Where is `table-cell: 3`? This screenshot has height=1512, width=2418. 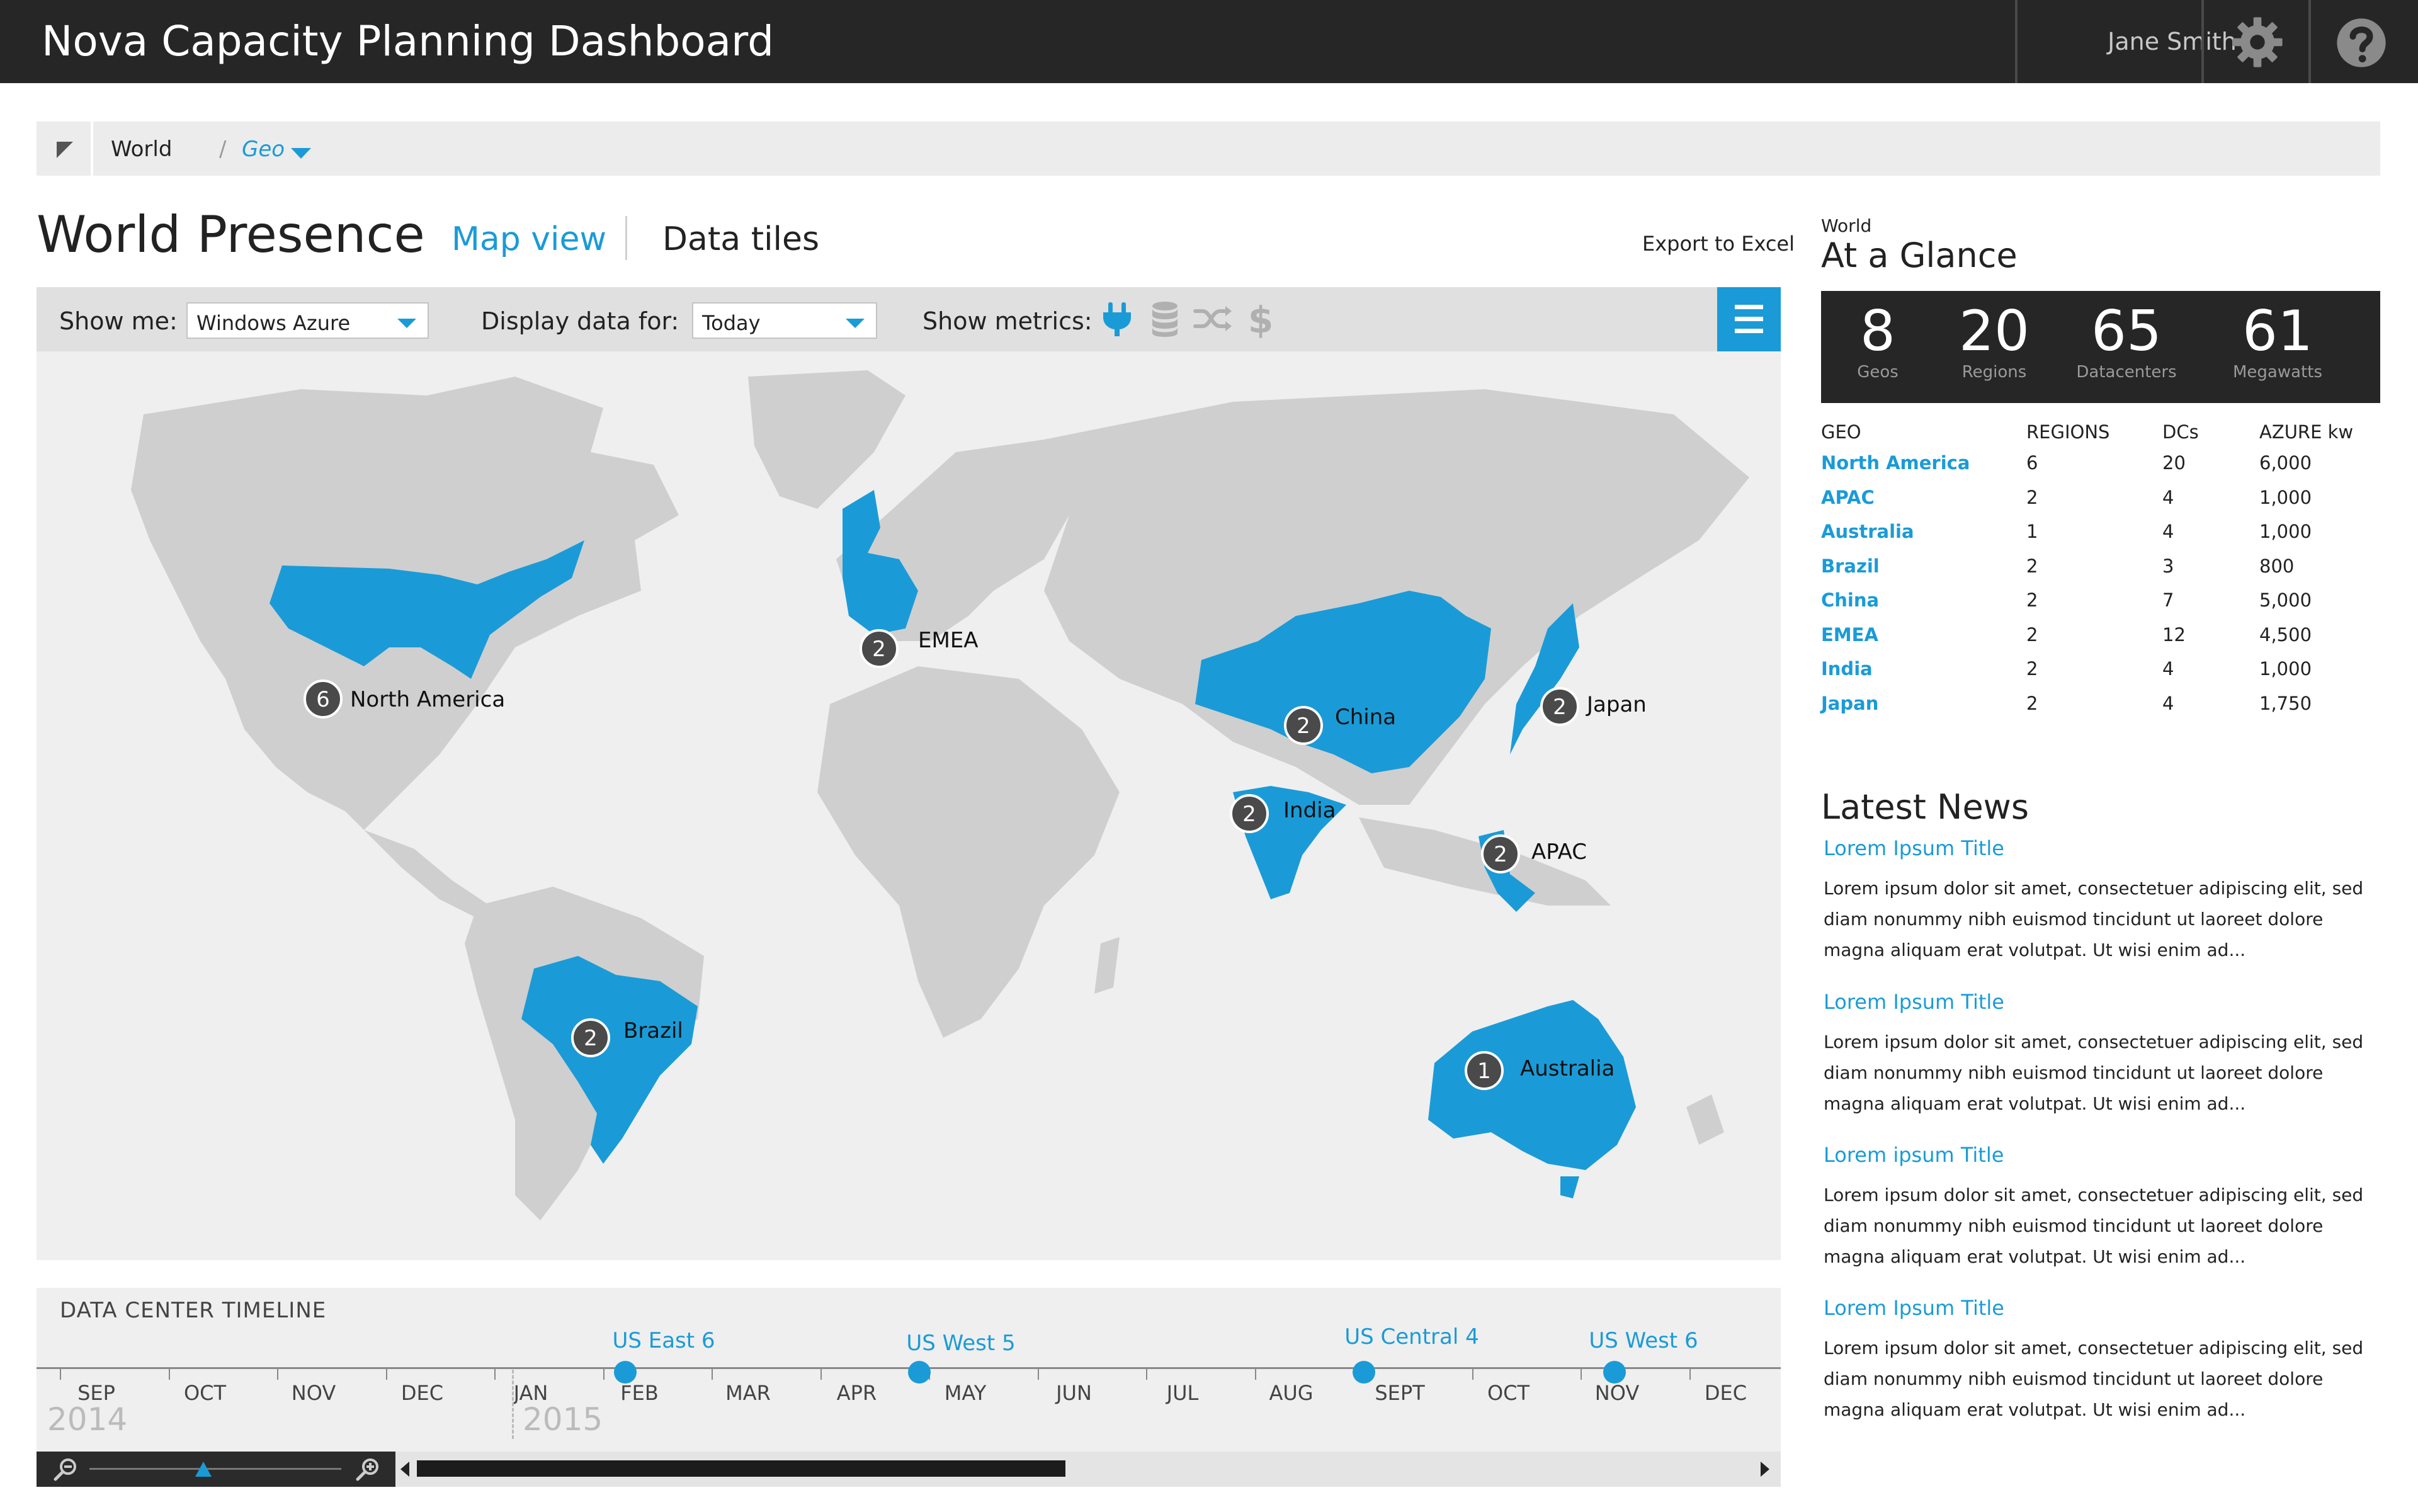 table-cell: 3 is located at coordinates (2168, 566).